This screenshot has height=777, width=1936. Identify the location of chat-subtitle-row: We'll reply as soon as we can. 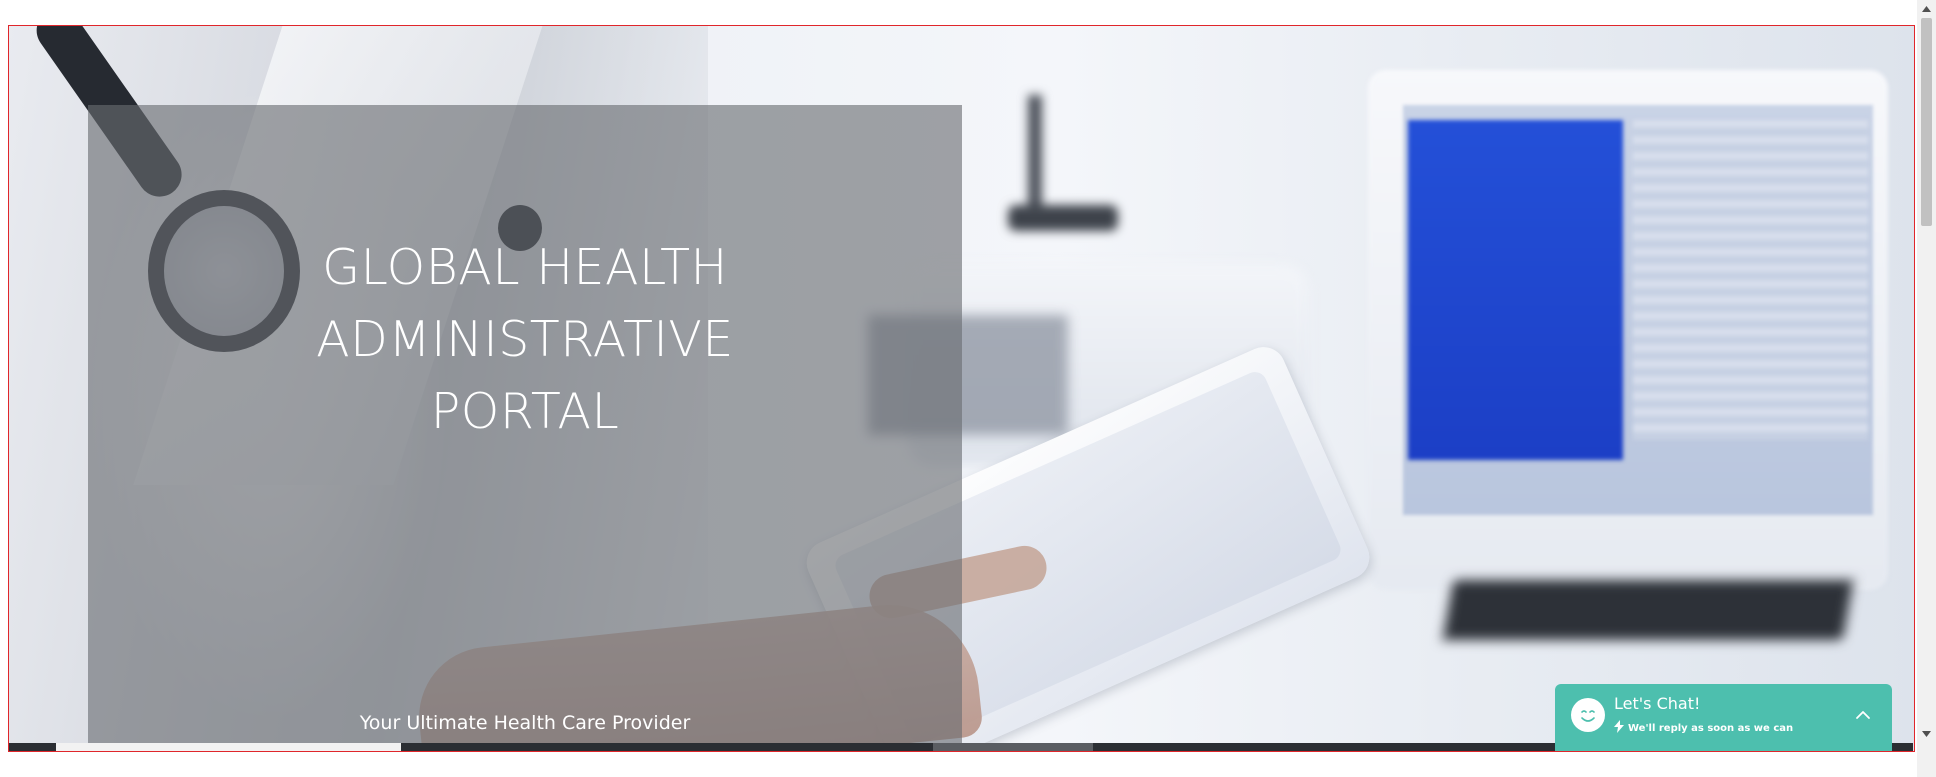
(1703, 728).